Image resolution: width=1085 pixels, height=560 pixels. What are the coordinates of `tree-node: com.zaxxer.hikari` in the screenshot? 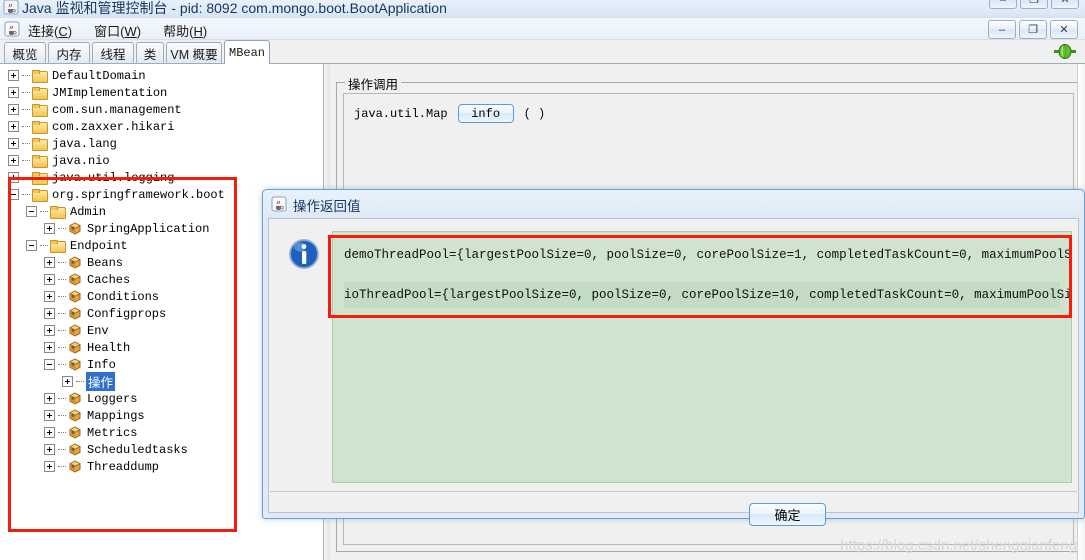 It's located at (162, 126).